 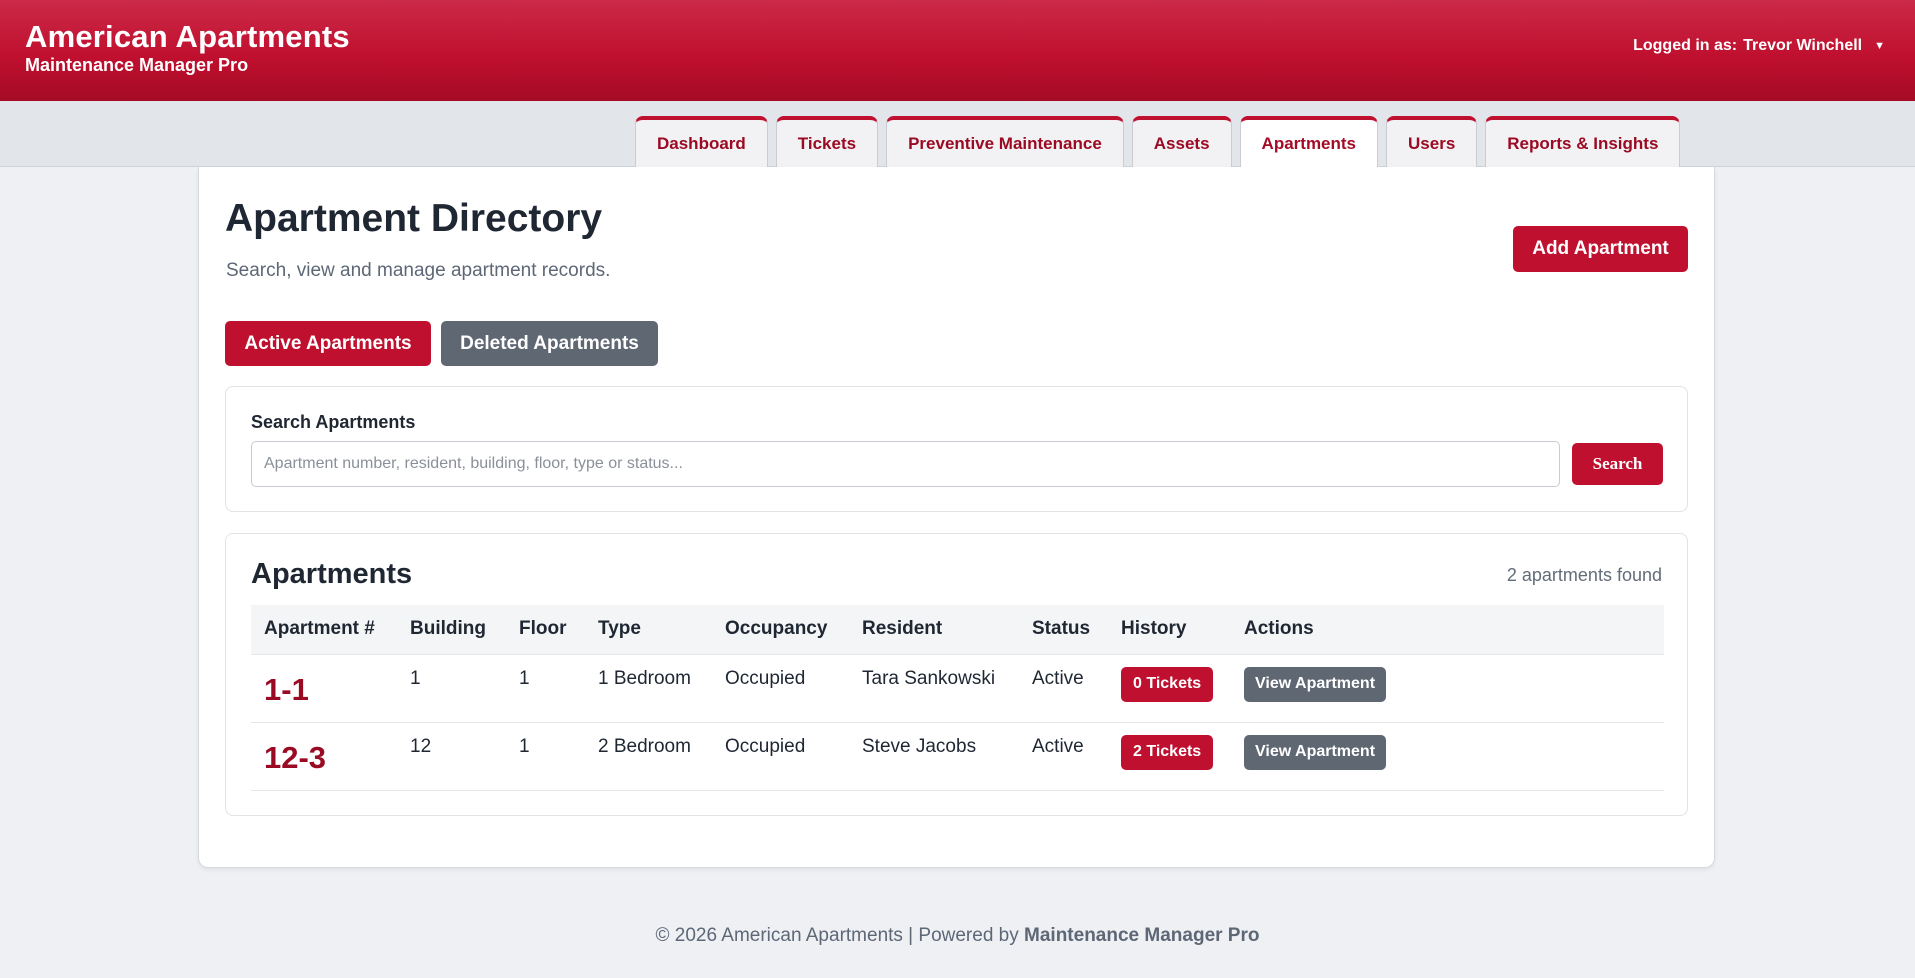 What do you see at coordinates (187, 37) in the screenshot?
I see `brand-title: American Apartments` at bounding box center [187, 37].